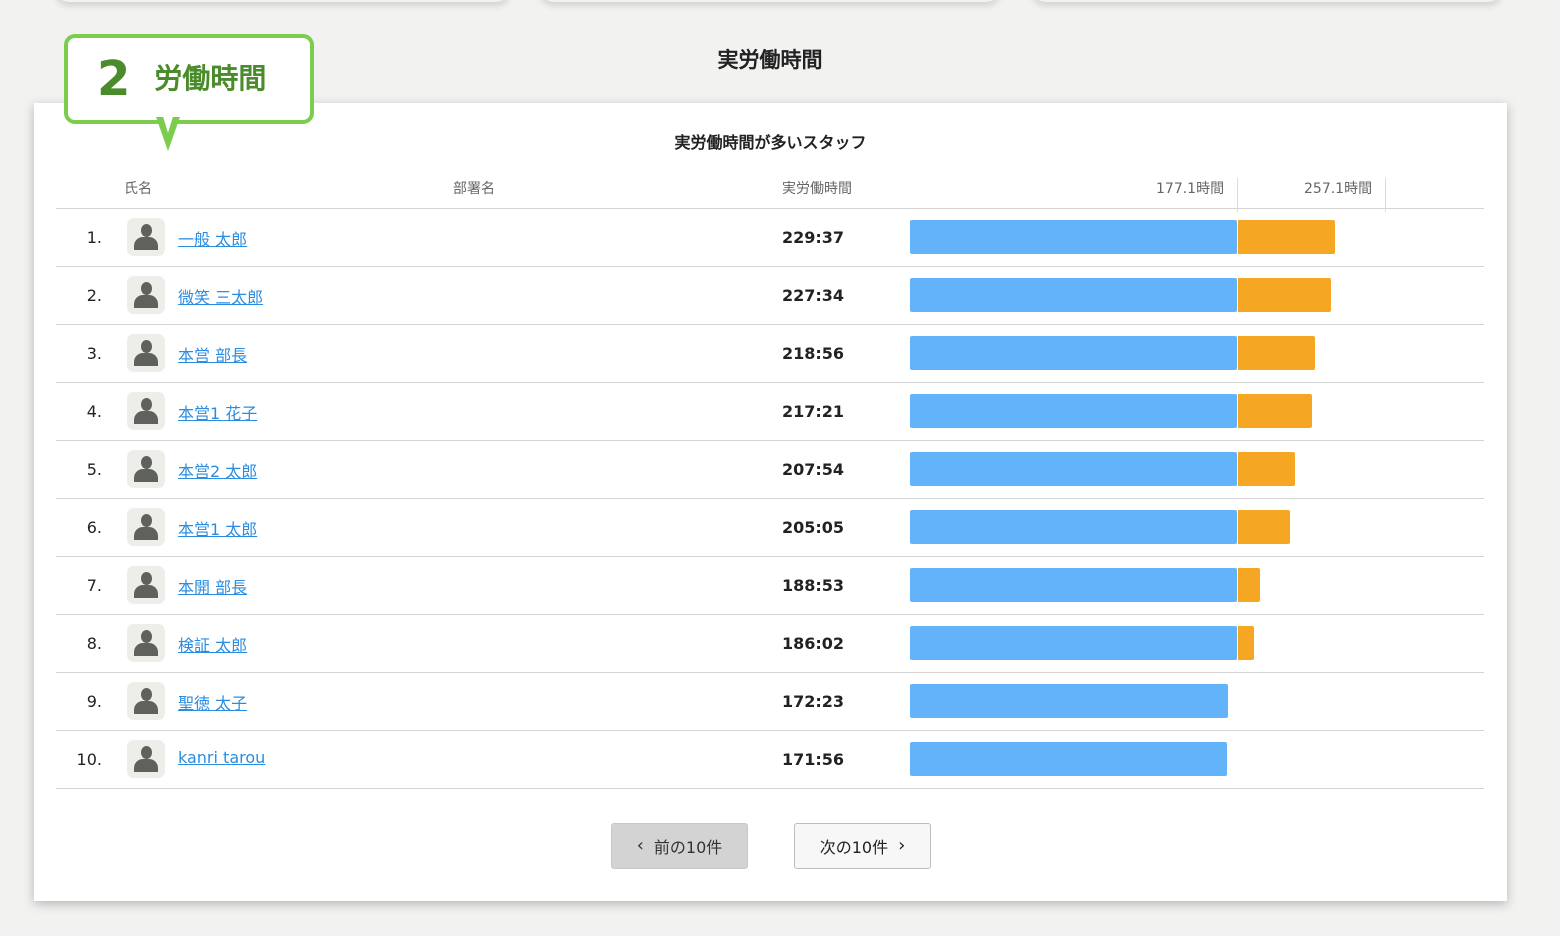 Image resolution: width=1560 pixels, height=936 pixels. What do you see at coordinates (813, 237) in the screenshot?
I see `row-hours: 229:37` at bounding box center [813, 237].